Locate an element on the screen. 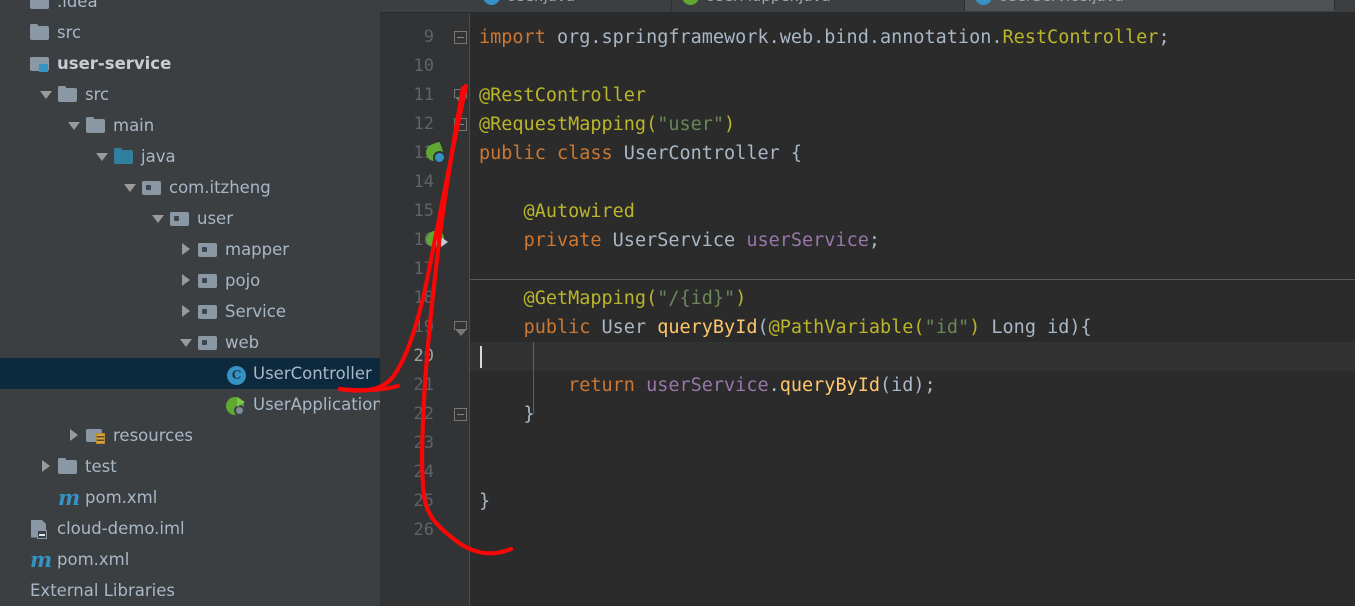  tree-item-pojo: pojo is located at coordinates (130, 280).